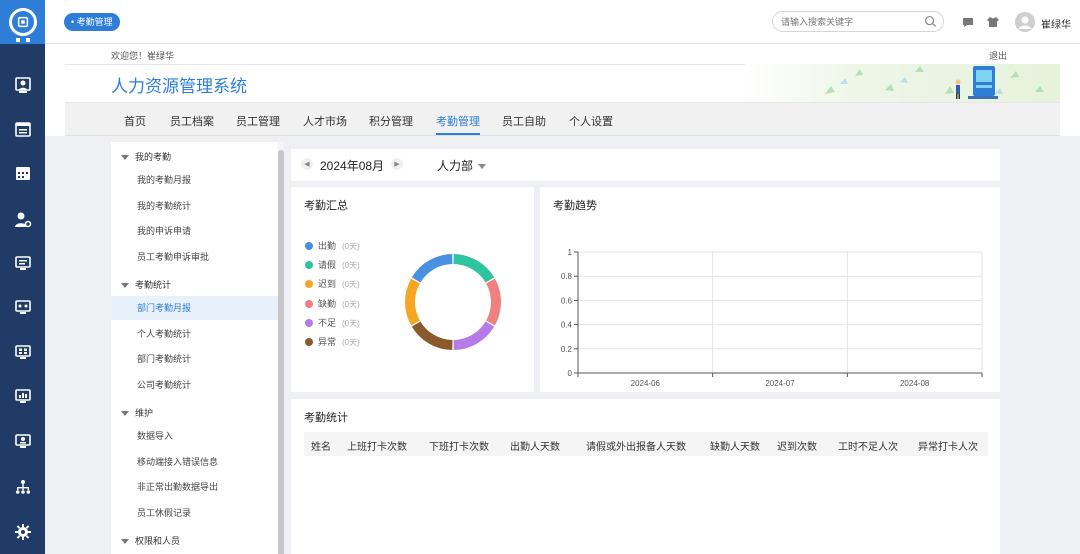  Describe the element at coordinates (258, 121) in the screenshot. I see `nav-employee-management: 员工管理` at that location.